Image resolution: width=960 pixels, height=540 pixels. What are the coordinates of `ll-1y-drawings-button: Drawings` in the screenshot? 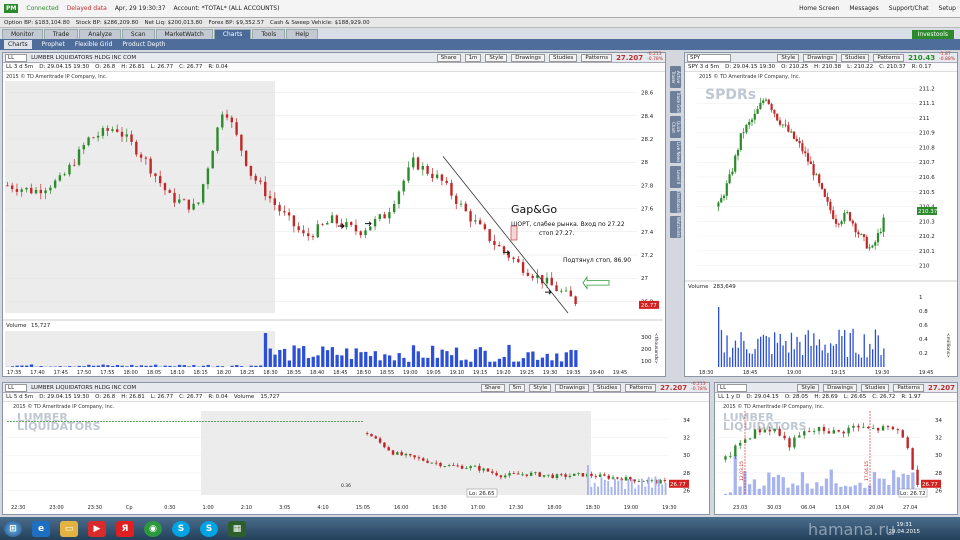 It's located at (840, 387).